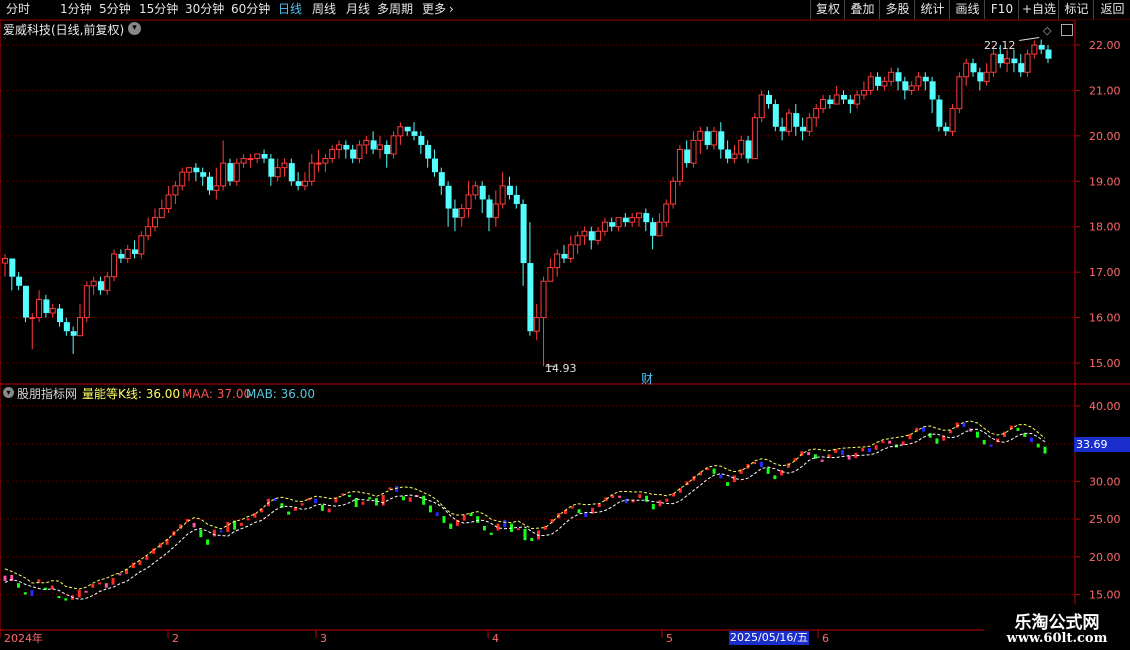 This screenshot has height=650, width=1130. Describe the element at coordinates (115, 9) in the screenshot. I see `period-tab-5min: 5分钟` at that location.